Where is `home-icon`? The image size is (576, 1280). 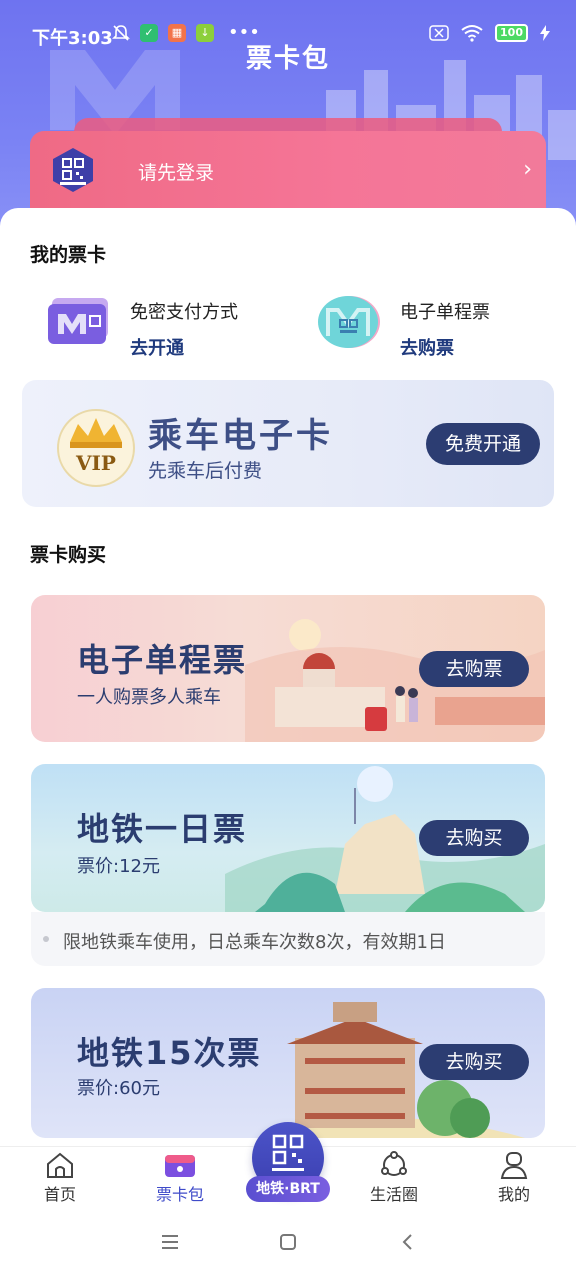 home-icon is located at coordinates (60, 1165).